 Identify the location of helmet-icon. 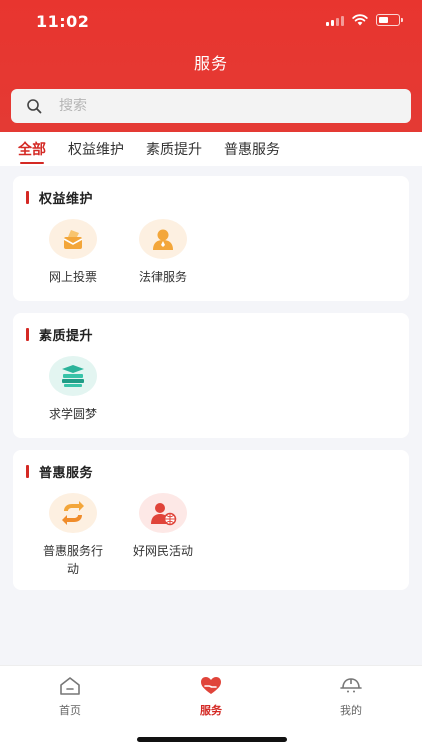
(351, 686).